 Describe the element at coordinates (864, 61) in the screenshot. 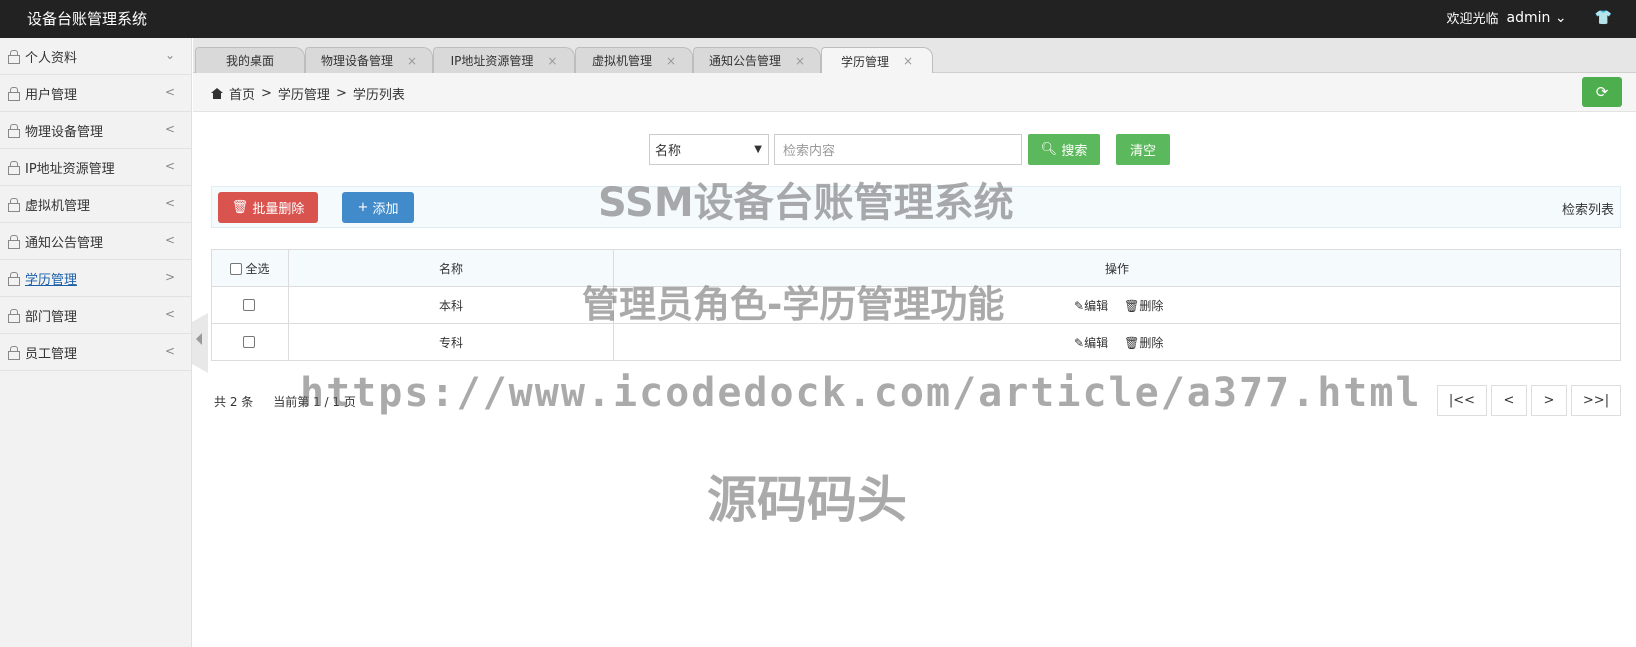

I see `tab-label: 学历管理` at that location.